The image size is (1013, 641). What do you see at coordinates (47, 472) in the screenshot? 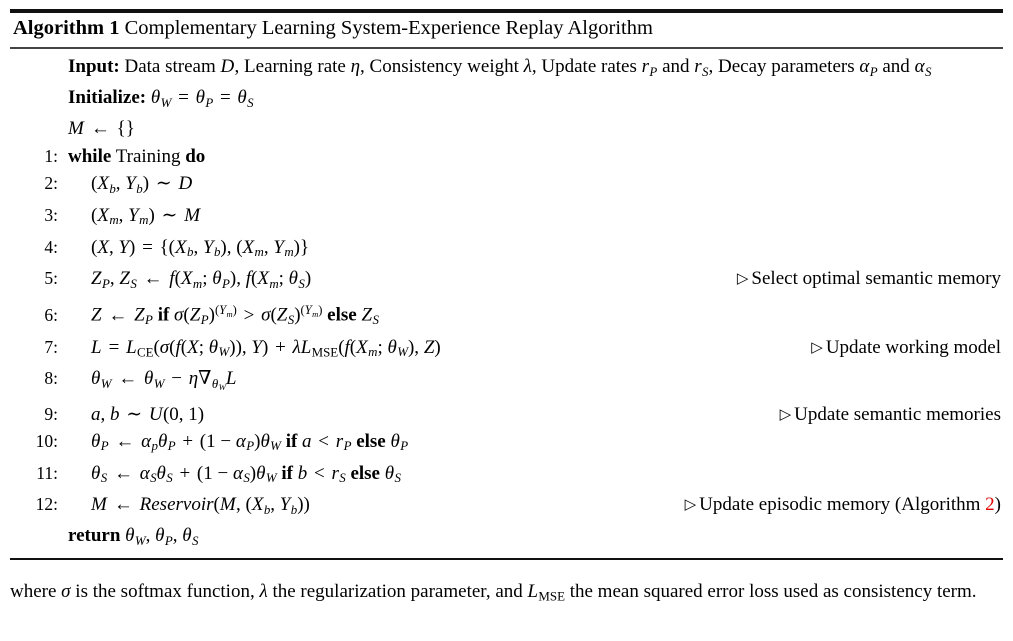
I see `line-number: 11:` at bounding box center [47, 472].